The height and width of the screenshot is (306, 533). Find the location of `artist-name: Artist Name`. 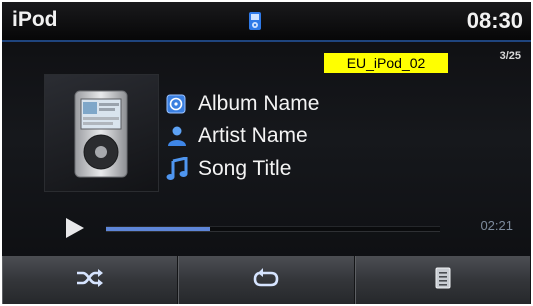

artist-name: Artist Name is located at coordinates (253, 135).